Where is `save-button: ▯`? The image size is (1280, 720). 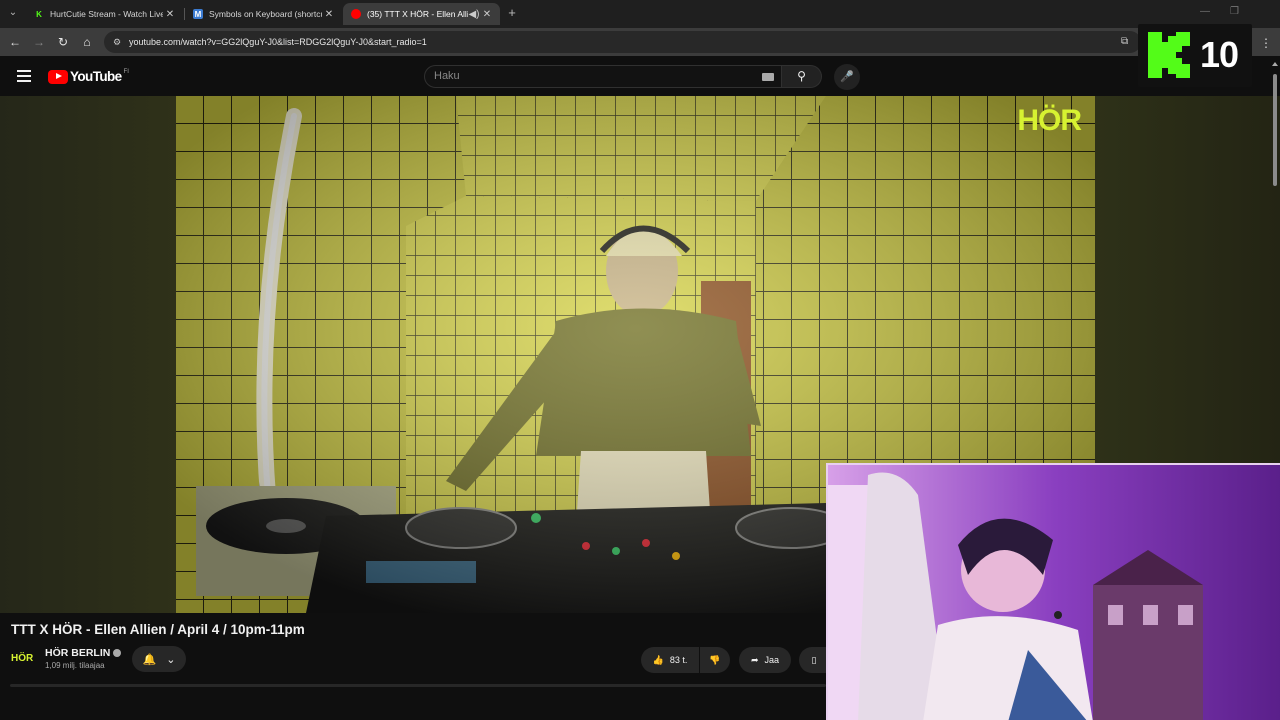 save-button: ▯ is located at coordinates (814, 660).